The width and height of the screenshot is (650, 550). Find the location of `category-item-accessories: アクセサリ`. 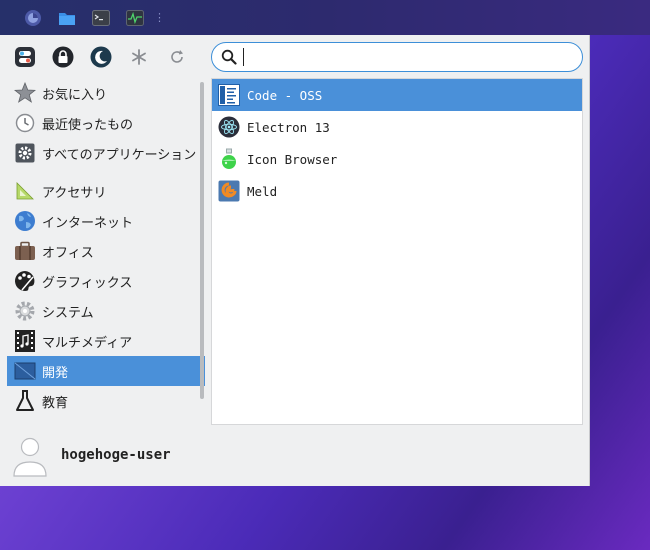

category-item-accessories: アクセサリ is located at coordinates (106, 191).